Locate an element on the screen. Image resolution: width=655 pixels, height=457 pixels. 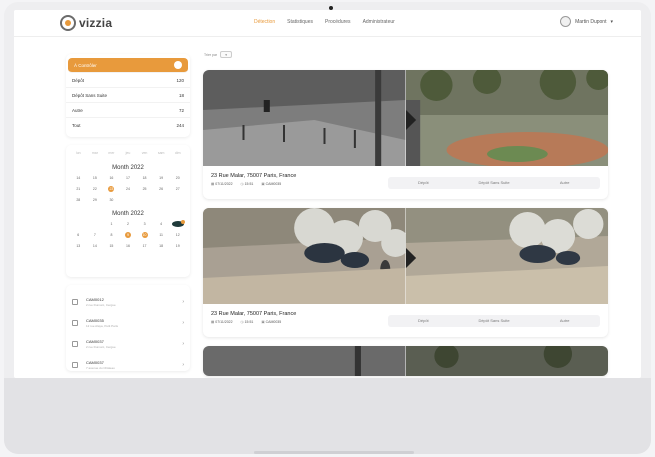
event-card is located at coordinates (405, 361).